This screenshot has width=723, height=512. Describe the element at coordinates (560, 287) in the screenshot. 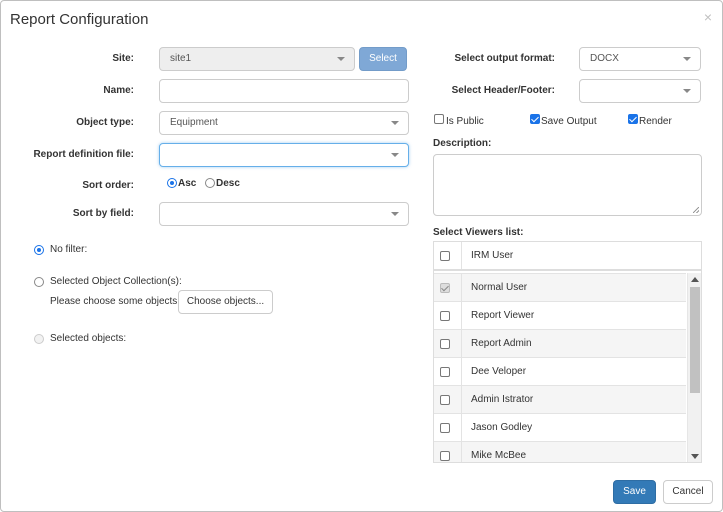

I see `table-row: Normal User` at that location.